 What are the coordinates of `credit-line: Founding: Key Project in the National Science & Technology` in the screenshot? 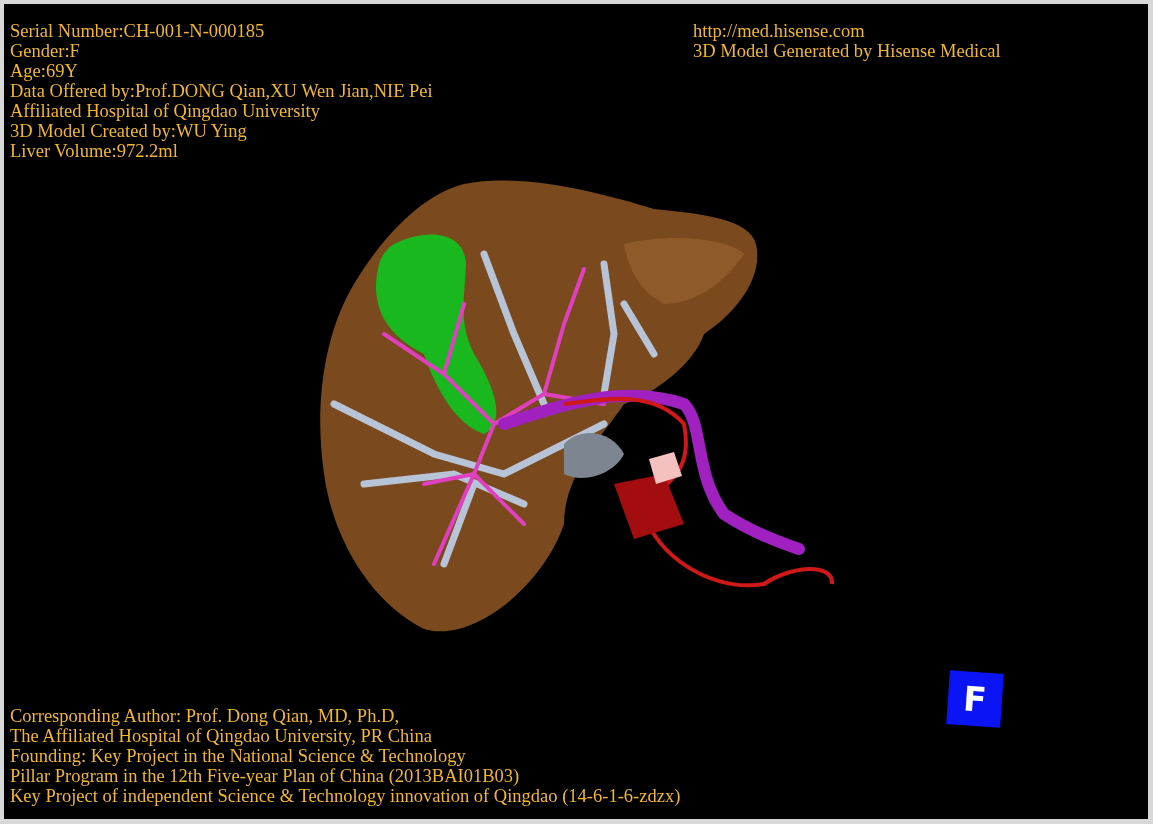 It's located at (238, 756).